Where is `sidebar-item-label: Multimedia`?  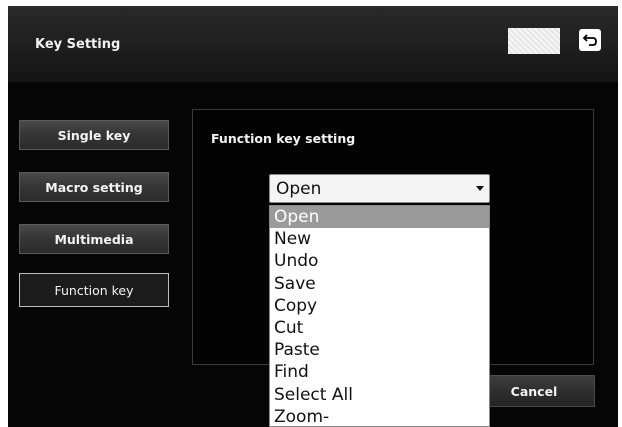
sidebar-item-label: Multimedia is located at coordinates (94, 239).